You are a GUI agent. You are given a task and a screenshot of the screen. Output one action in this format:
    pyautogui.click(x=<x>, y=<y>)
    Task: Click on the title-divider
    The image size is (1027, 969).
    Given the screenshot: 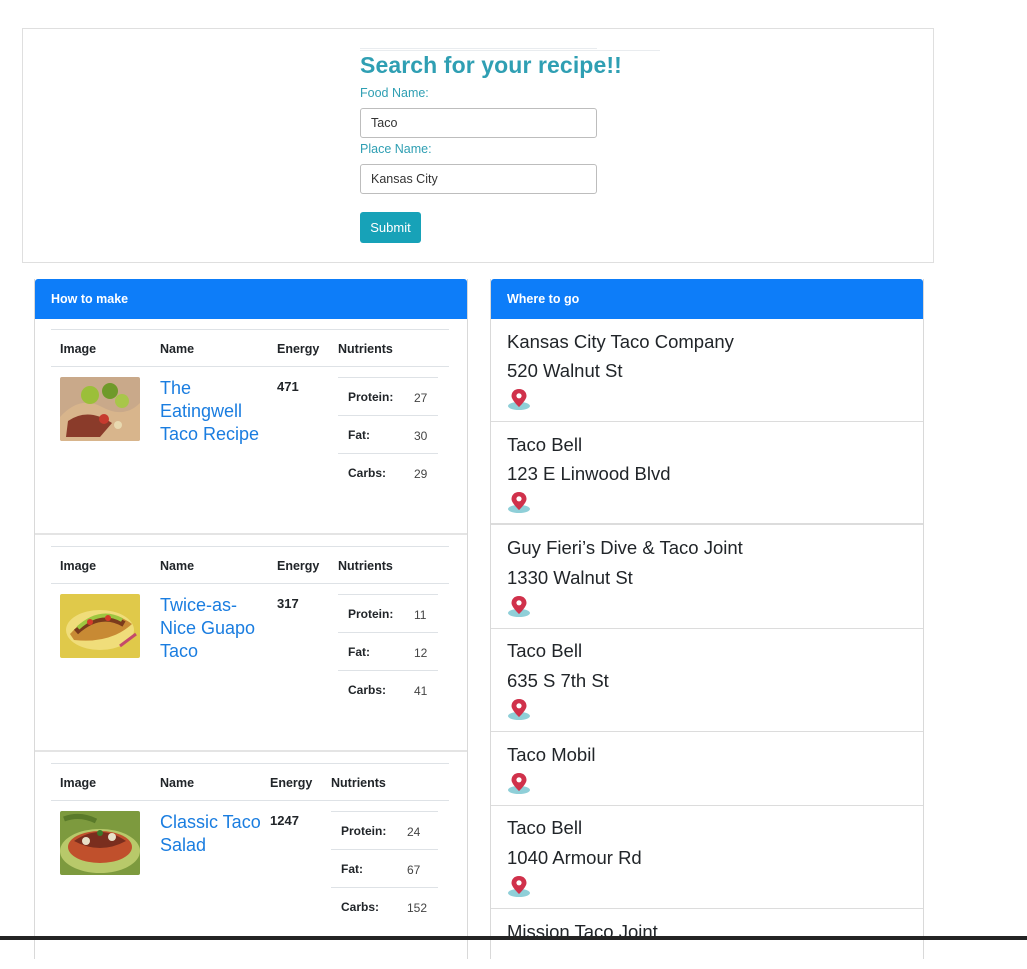 What is the action you would take?
    pyautogui.click(x=478, y=48)
    